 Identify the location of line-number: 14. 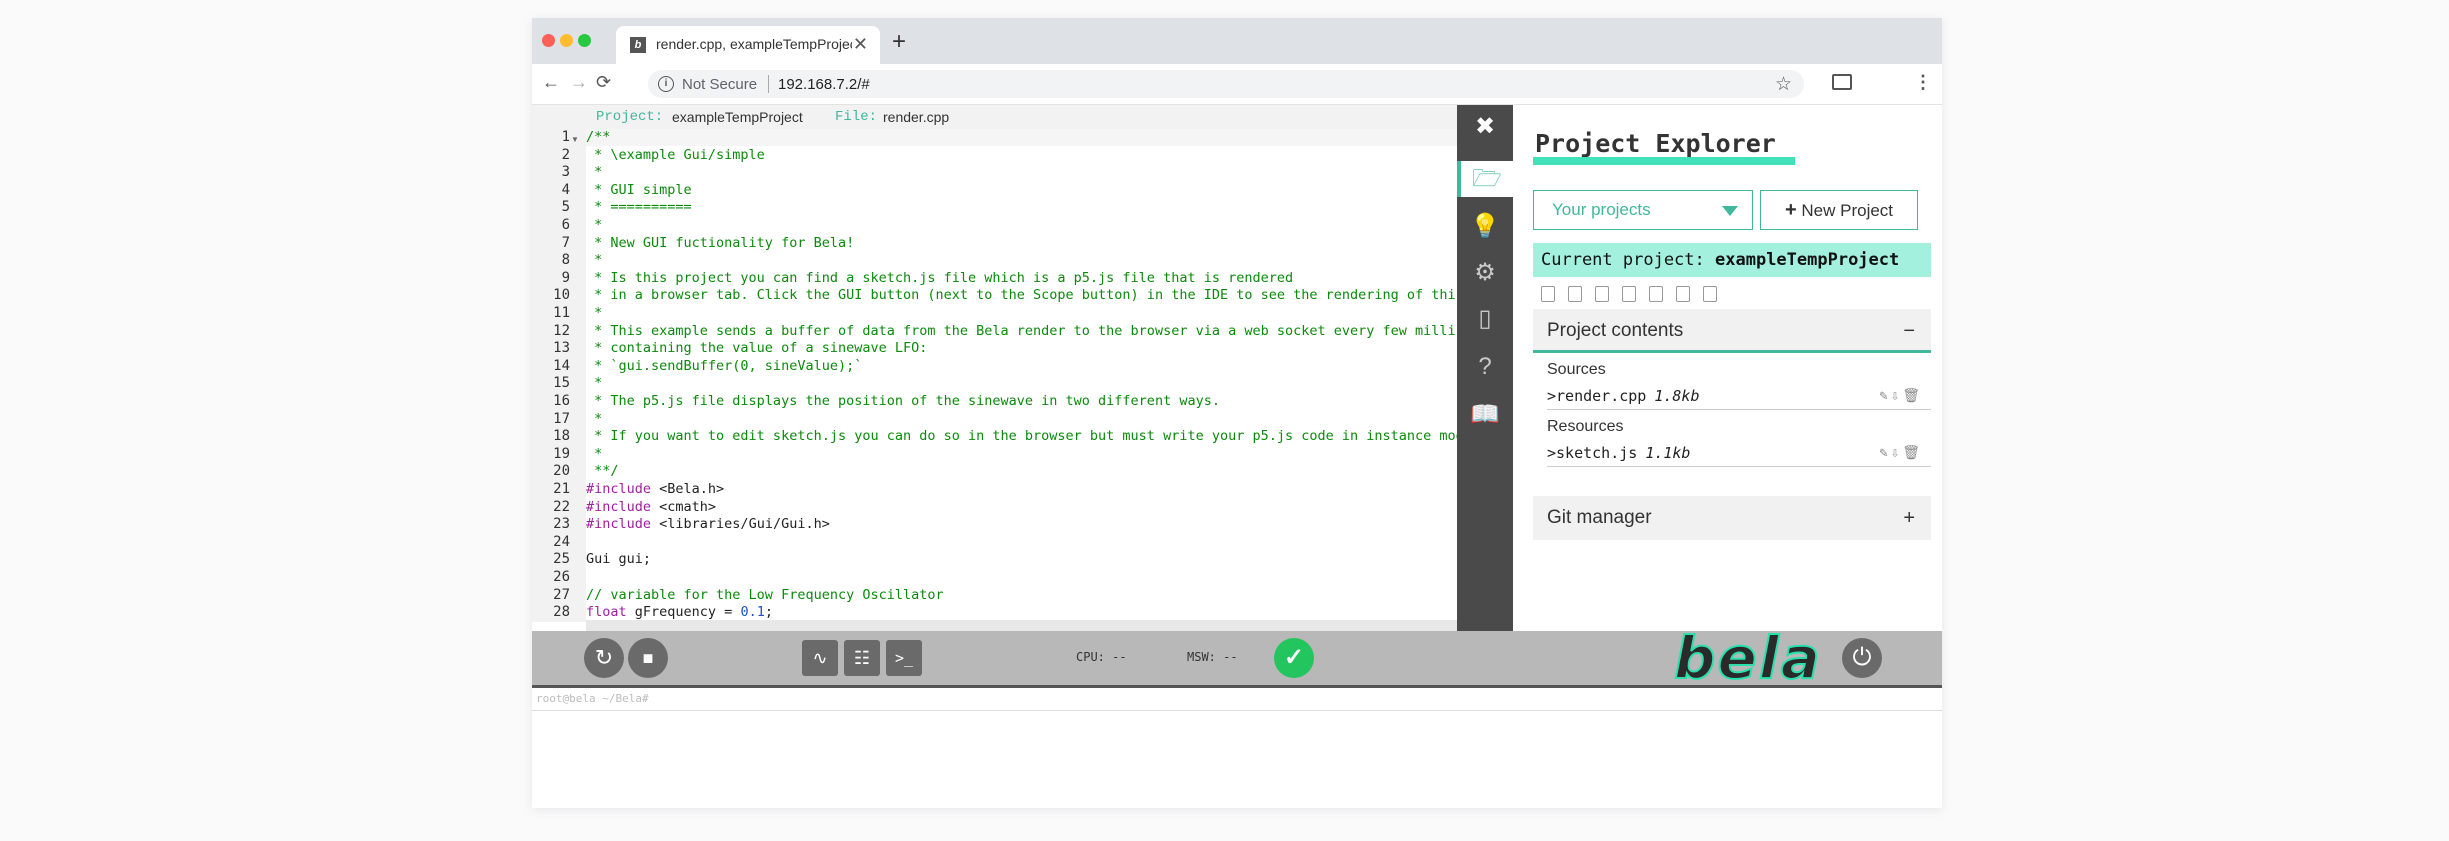
(561, 365).